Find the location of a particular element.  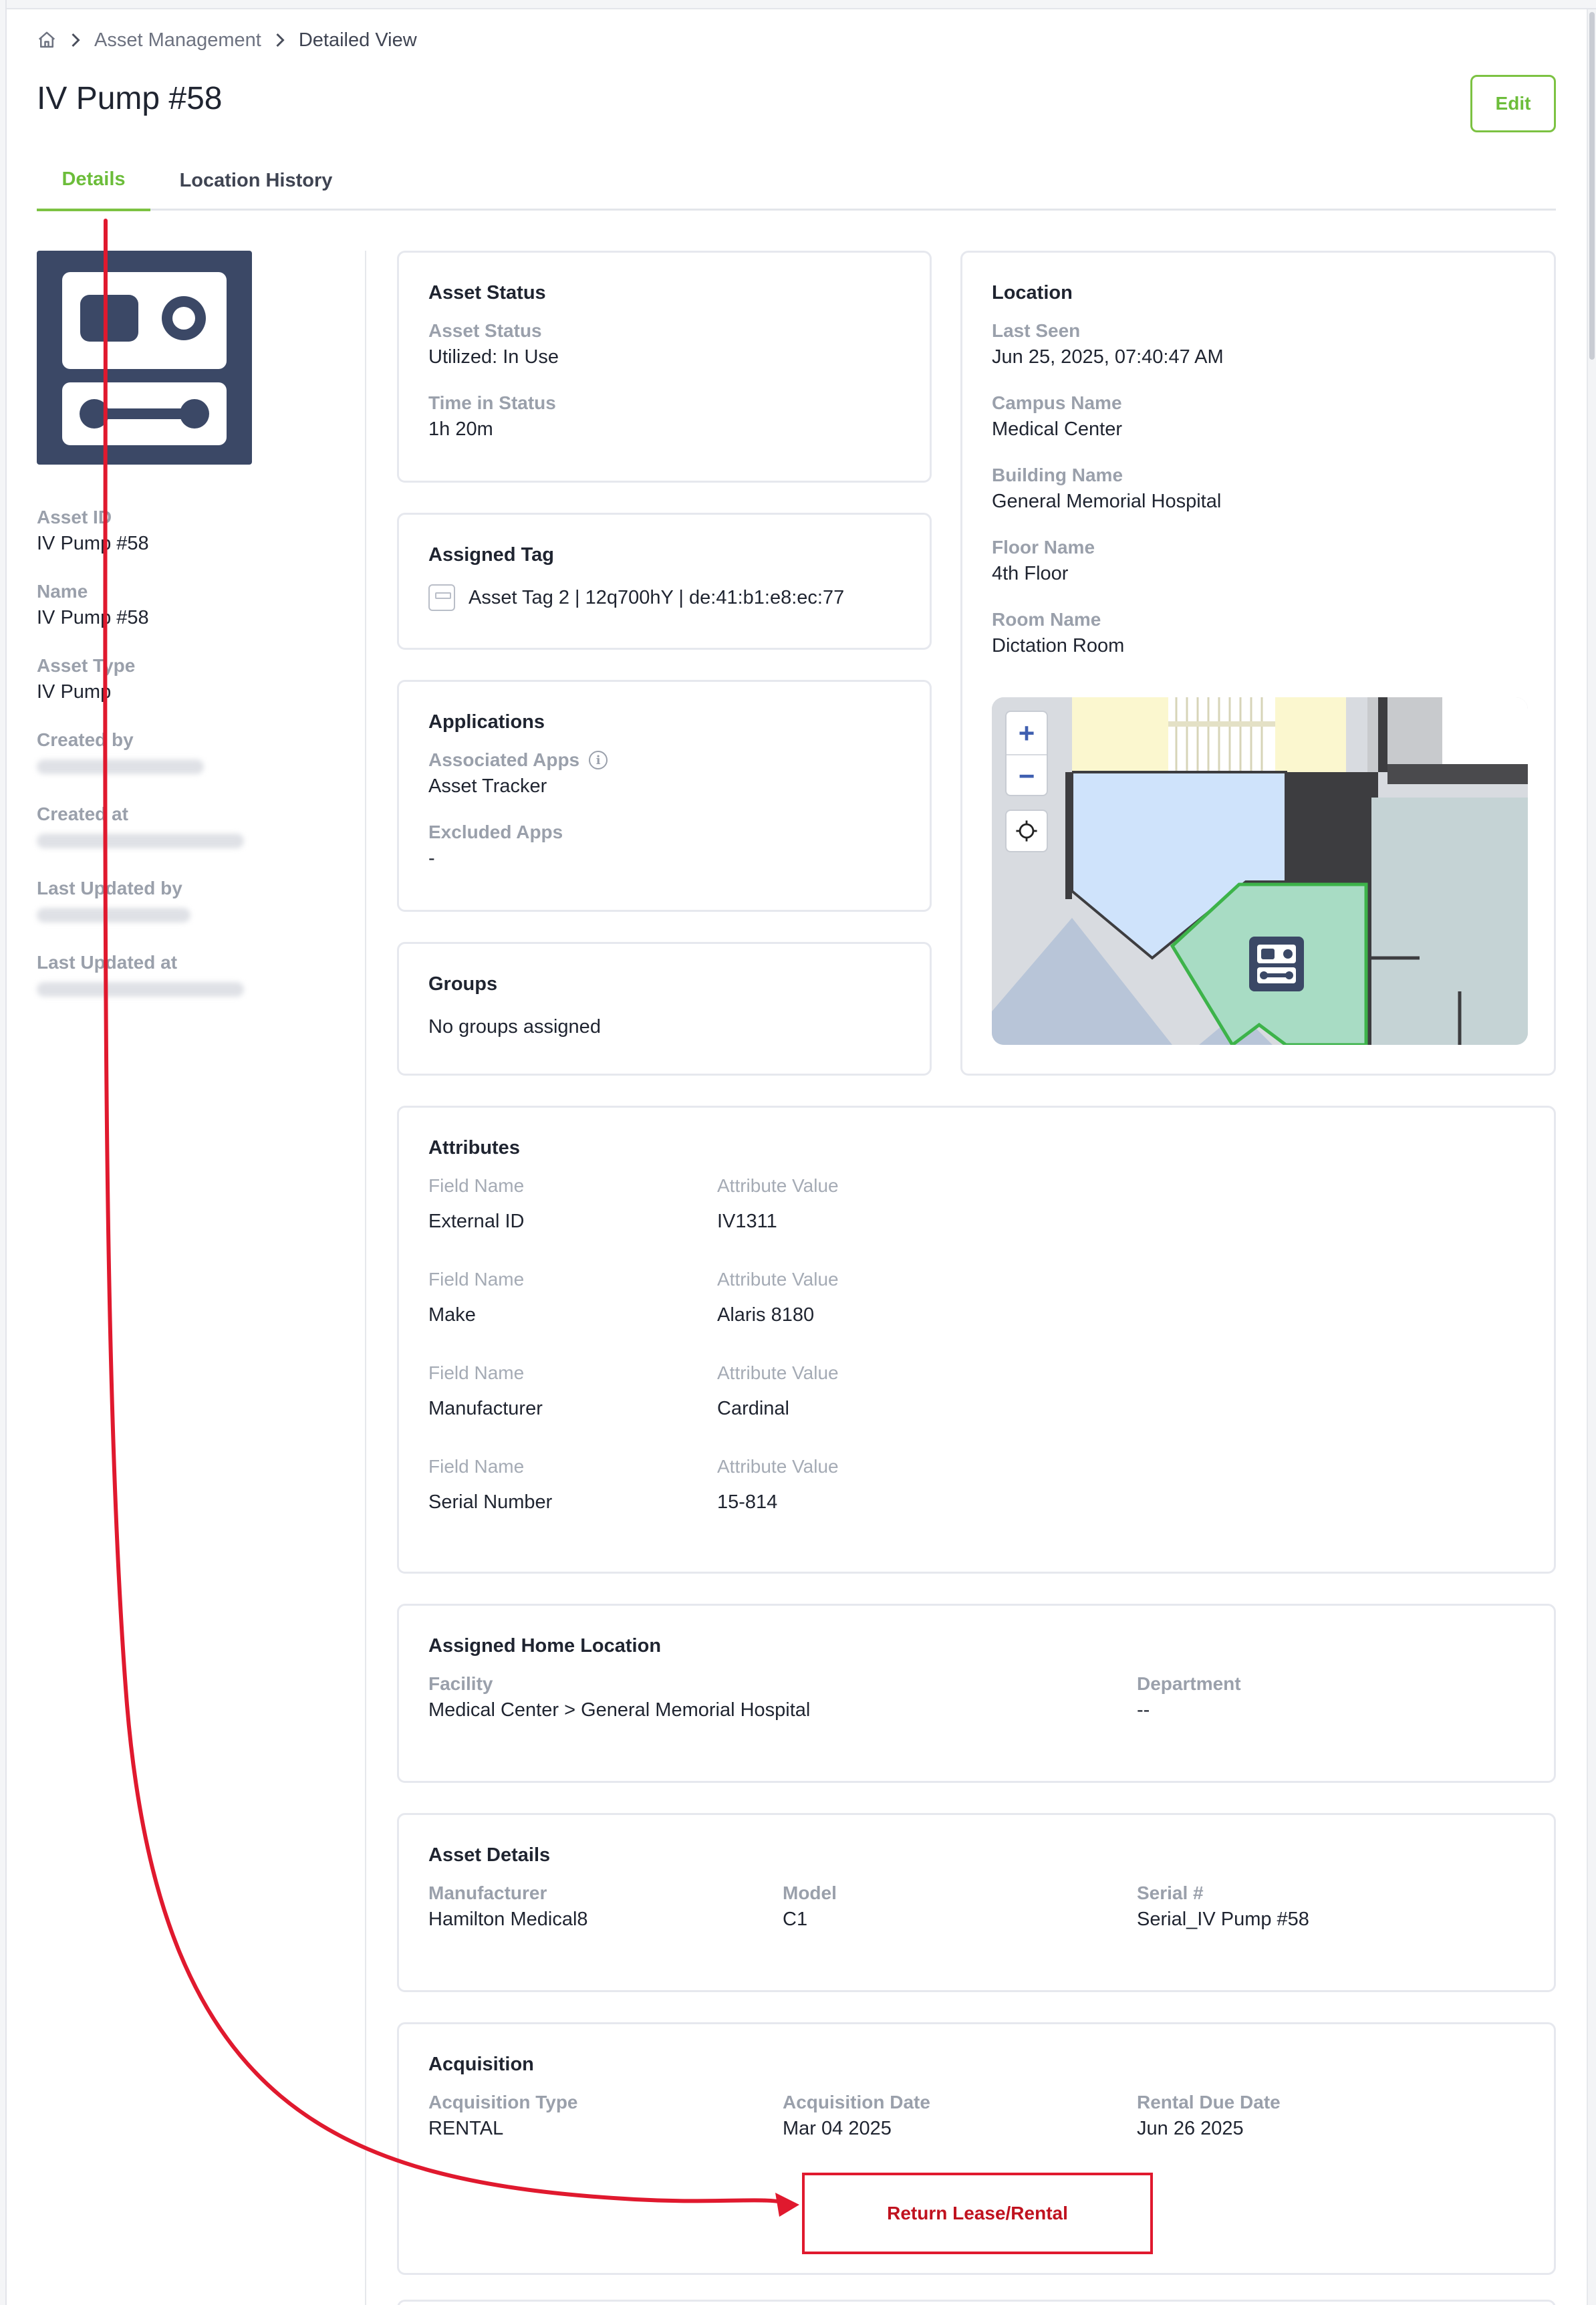

attribute-value: Attribute Value Alaris 8180 is located at coordinates (778, 1297).